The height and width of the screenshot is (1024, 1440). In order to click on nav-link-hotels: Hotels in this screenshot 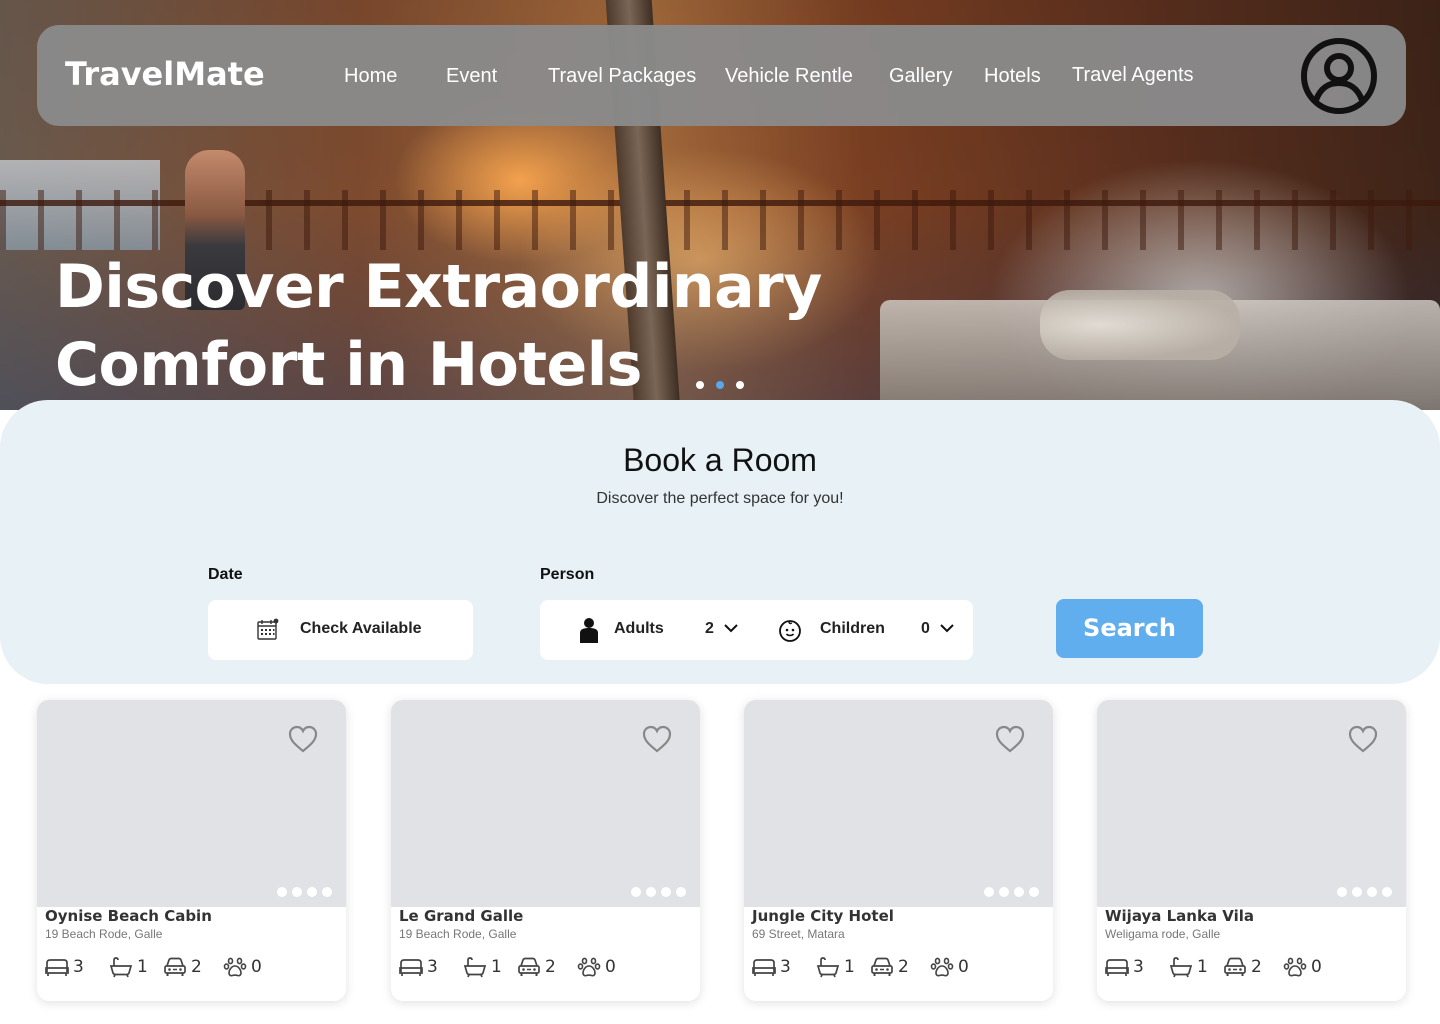, I will do `click(1012, 76)`.